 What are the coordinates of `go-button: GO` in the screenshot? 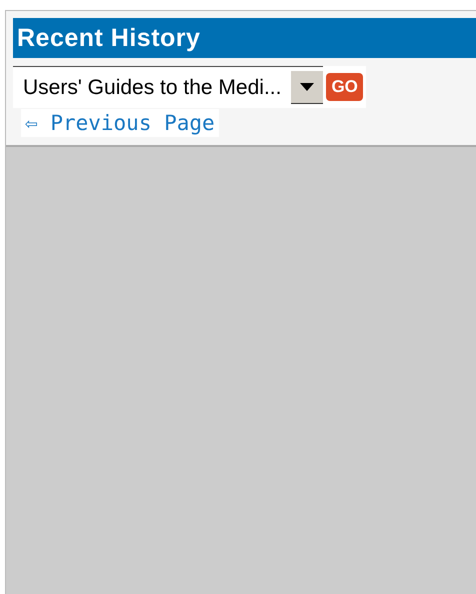 It's located at (344, 87).